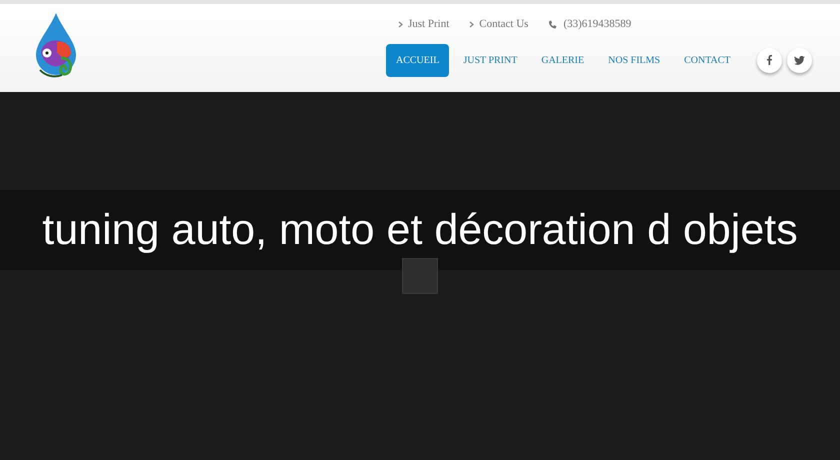 The width and height of the screenshot is (840, 460). I want to click on nav-tab: GALERIE, so click(562, 60).